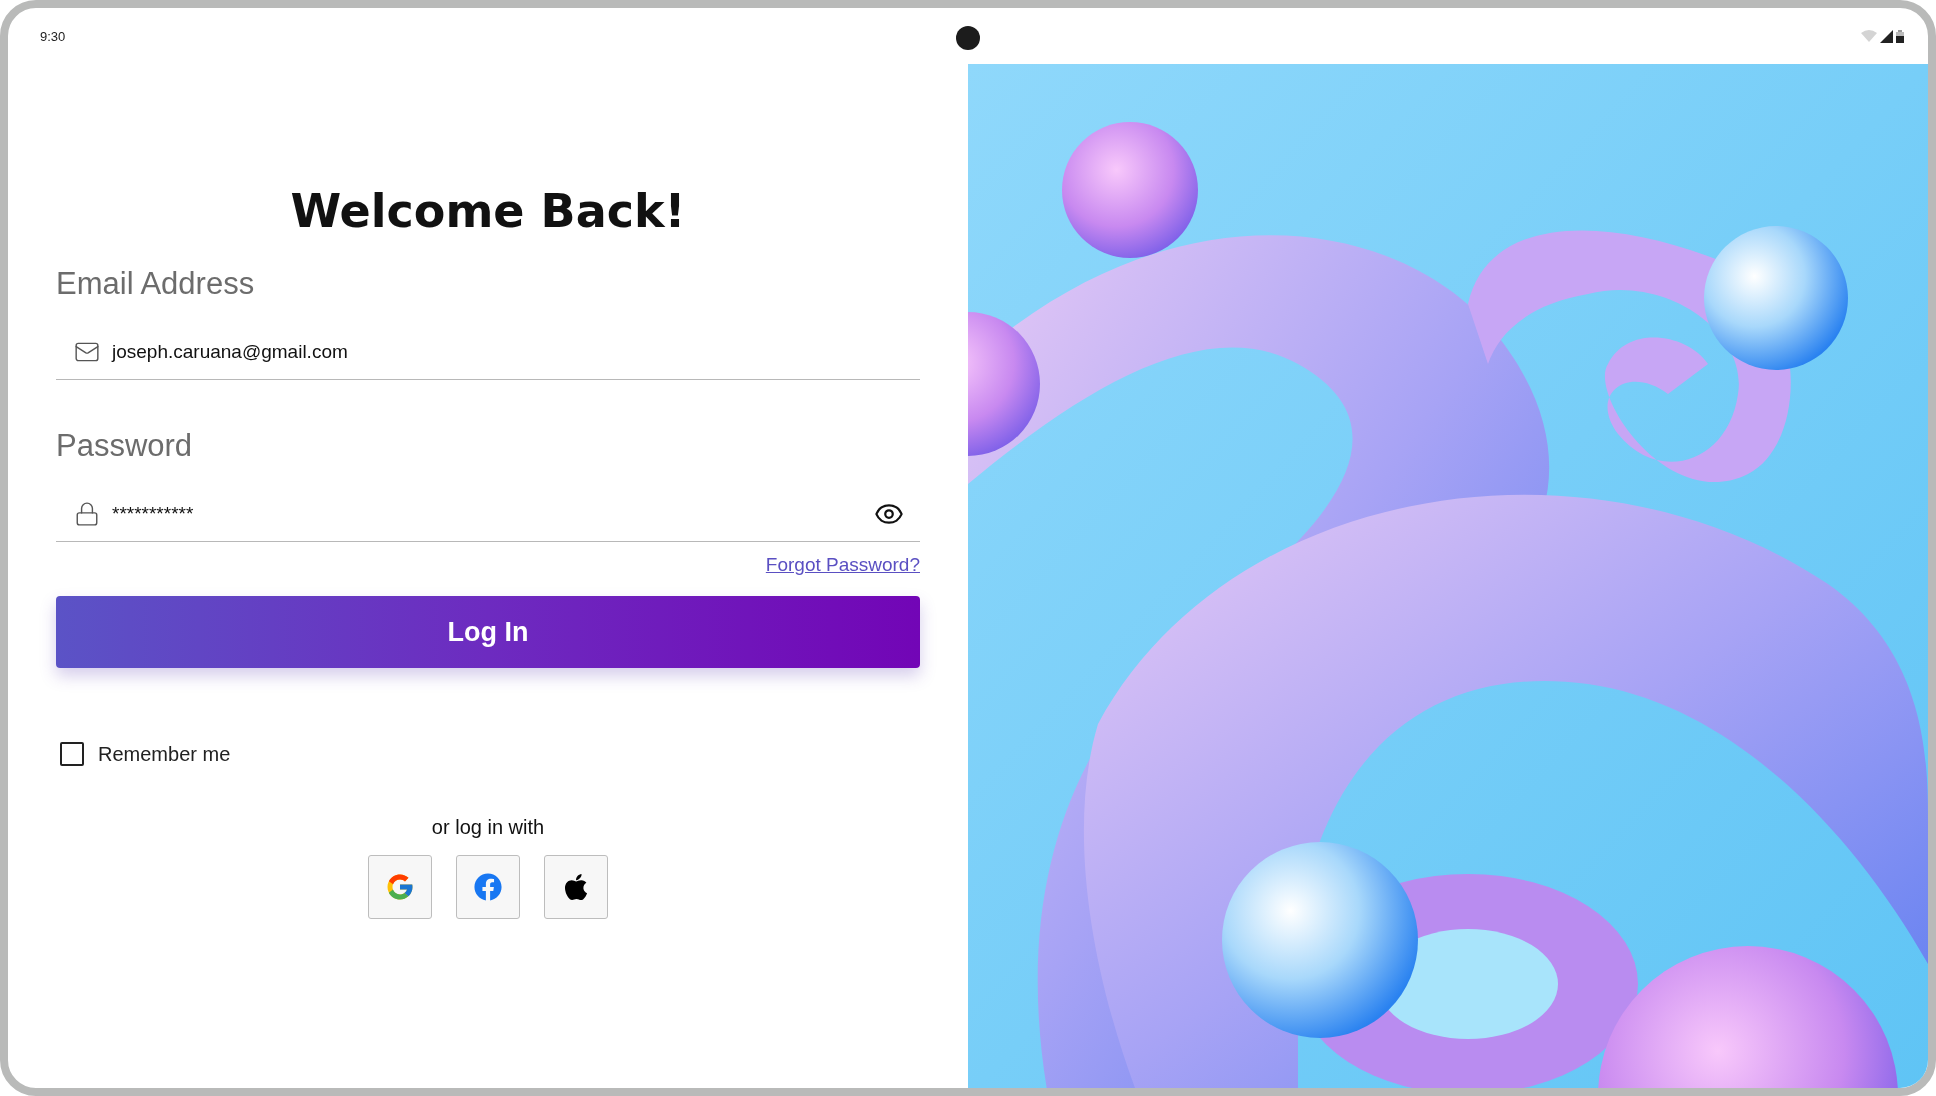 Image resolution: width=1936 pixels, height=1096 pixels. Describe the element at coordinates (1886, 36) in the screenshot. I see `signal-icon` at that location.